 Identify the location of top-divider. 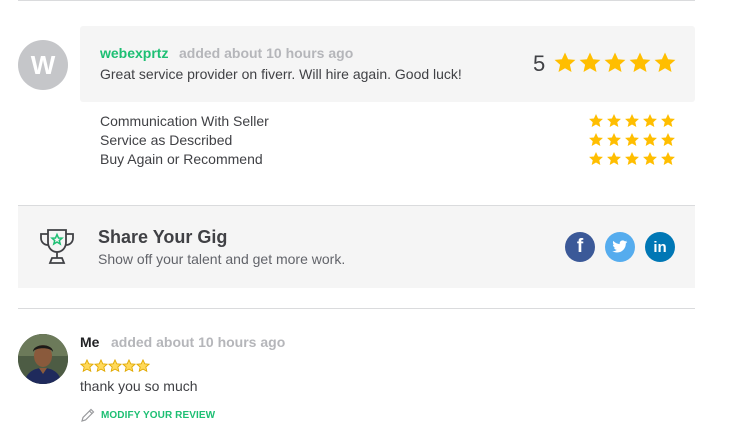
(356, 0).